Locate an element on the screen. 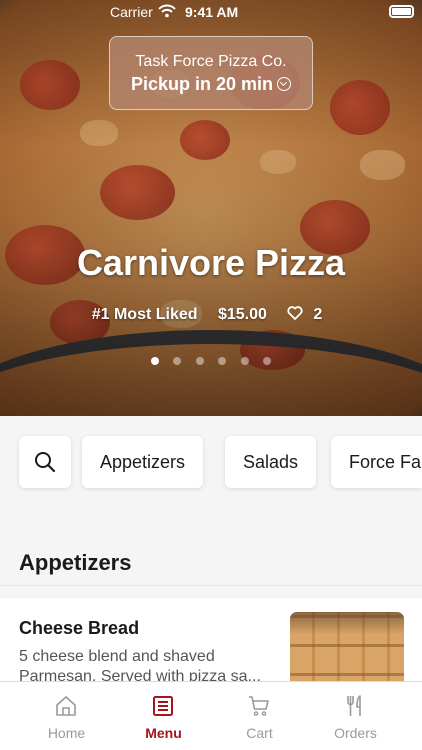 The width and height of the screenshot is (422, 750). category-chip-label: Appetizers is located at coordinates (143, 461).